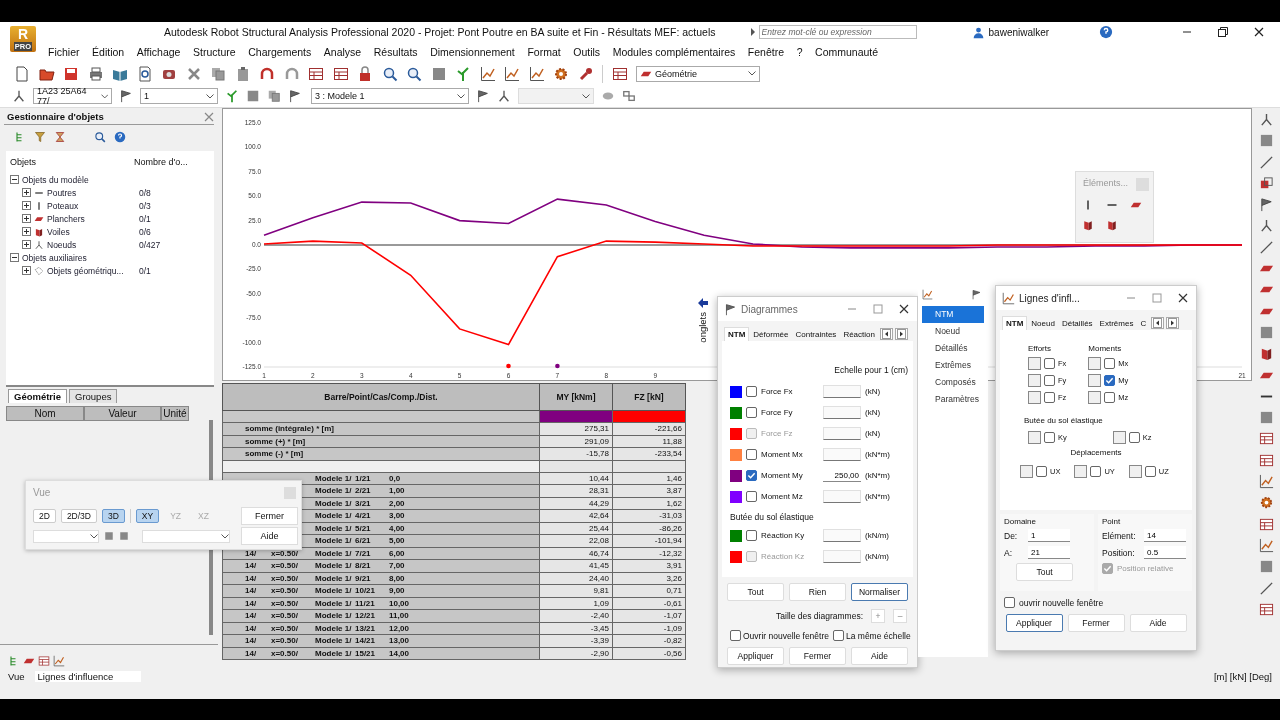  Describe the element at coordinates (113, 516) in the screenshot. I see `mode-button: 3D` at that location.